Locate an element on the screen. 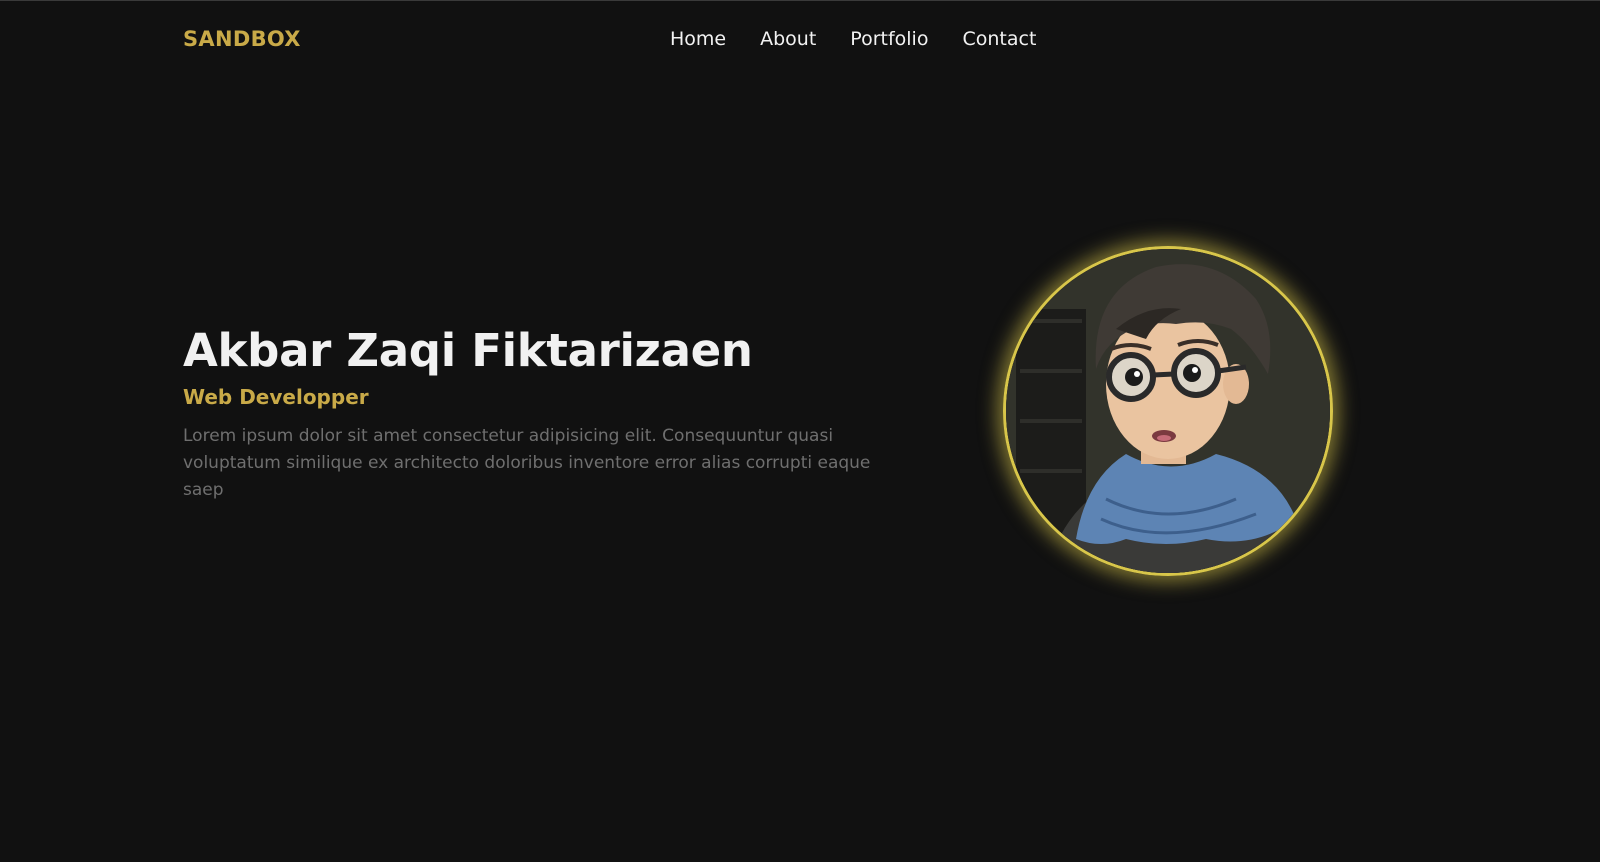 The width and height of the screenshot is (1600, 862). brand-logo: SANDBOX is located at coordinates (242, 39).